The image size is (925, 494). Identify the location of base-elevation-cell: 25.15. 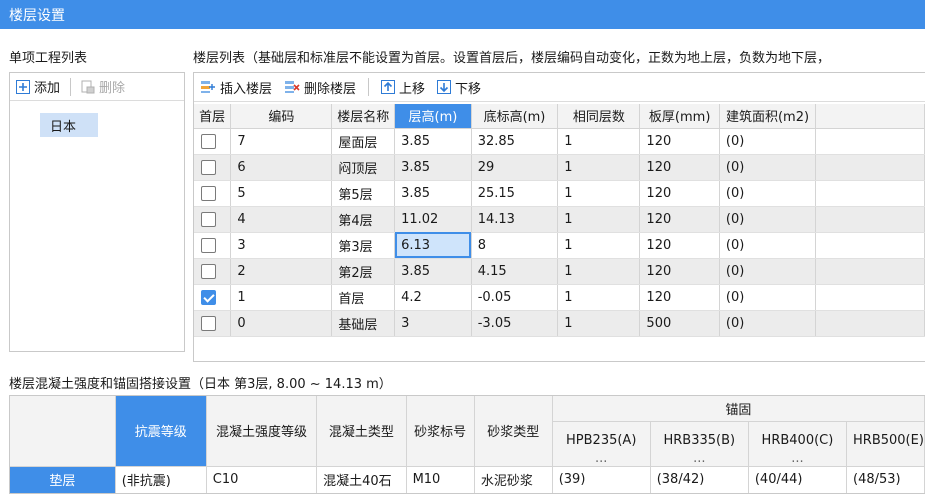
(515, 193).